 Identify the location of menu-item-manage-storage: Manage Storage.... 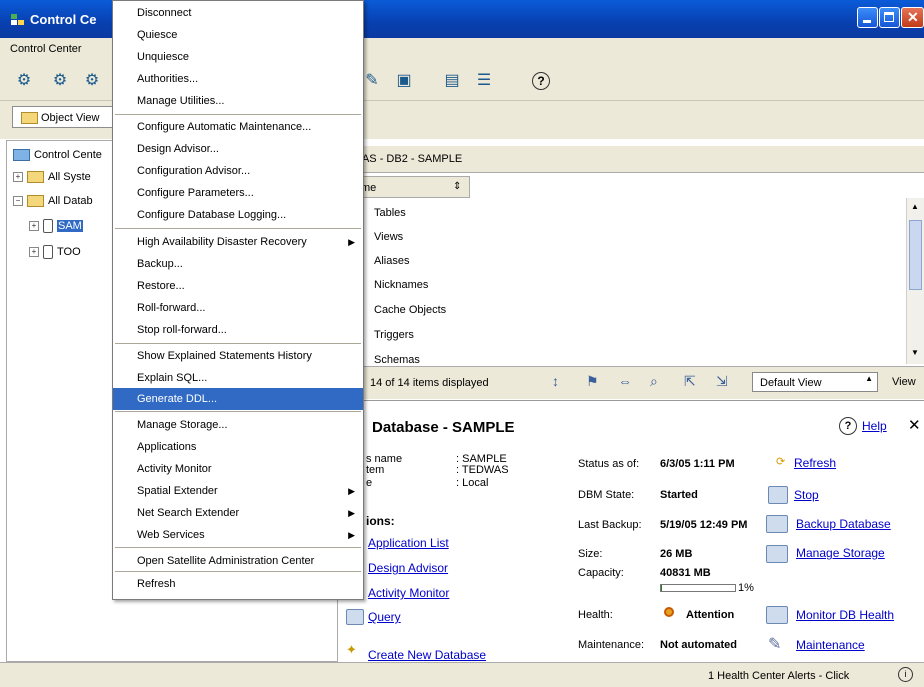
(238, 425).